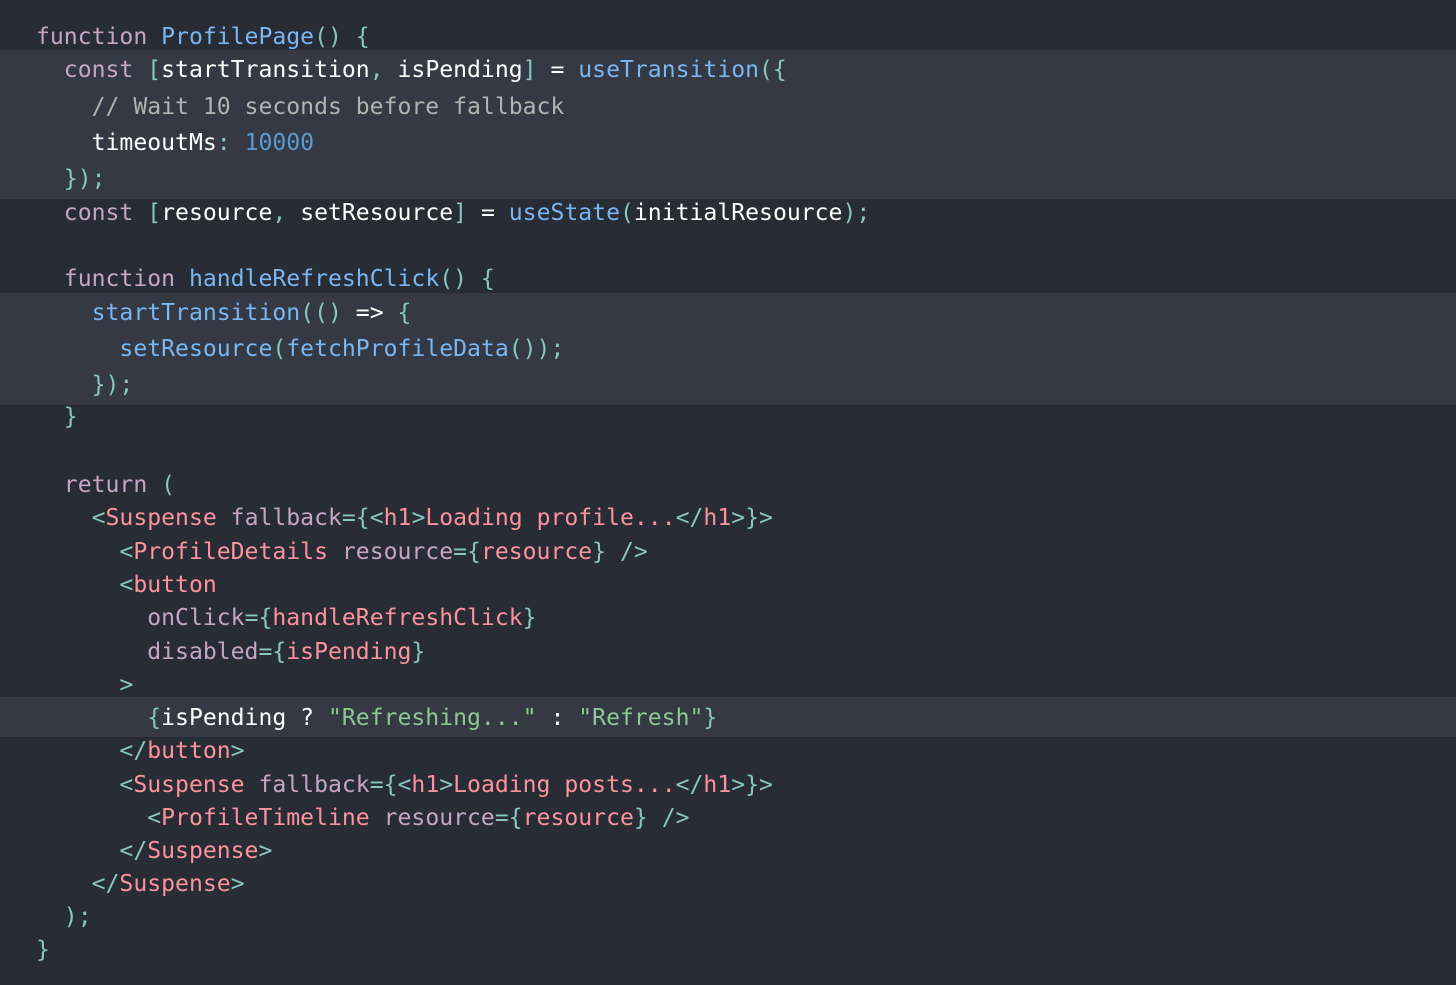  Describe the element at coordinates (728, 685) in the screenshot. I see `code-line: >` at that location.